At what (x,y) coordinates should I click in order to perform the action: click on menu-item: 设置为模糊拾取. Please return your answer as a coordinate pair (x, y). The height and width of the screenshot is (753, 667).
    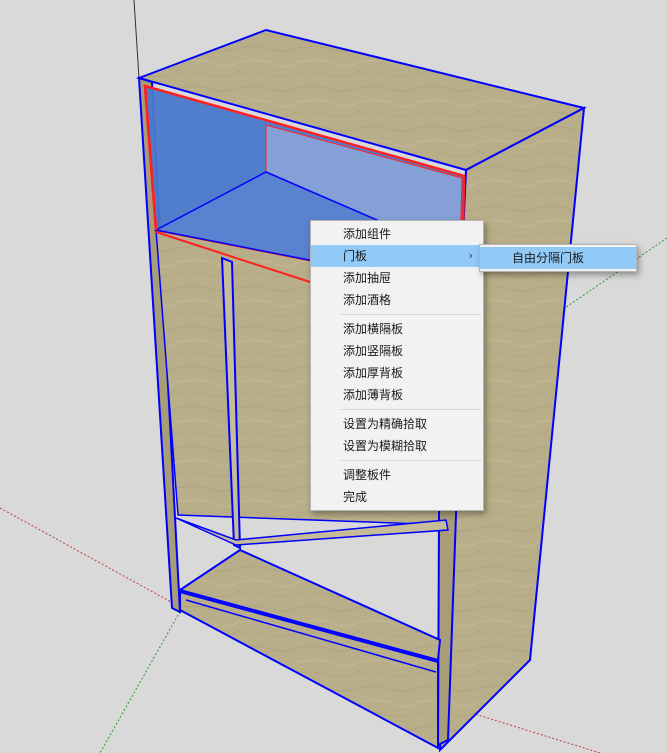
    Looking at the image, I should click on (397, 446).